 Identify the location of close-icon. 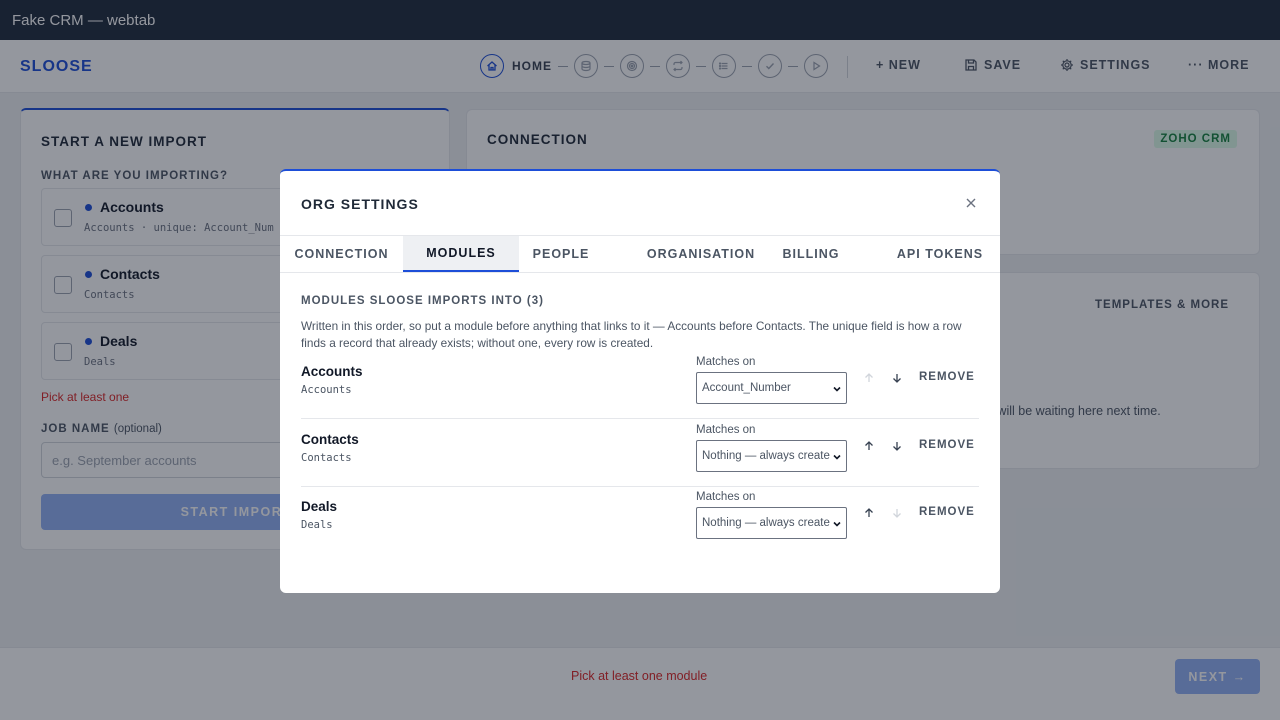
(971, 203).